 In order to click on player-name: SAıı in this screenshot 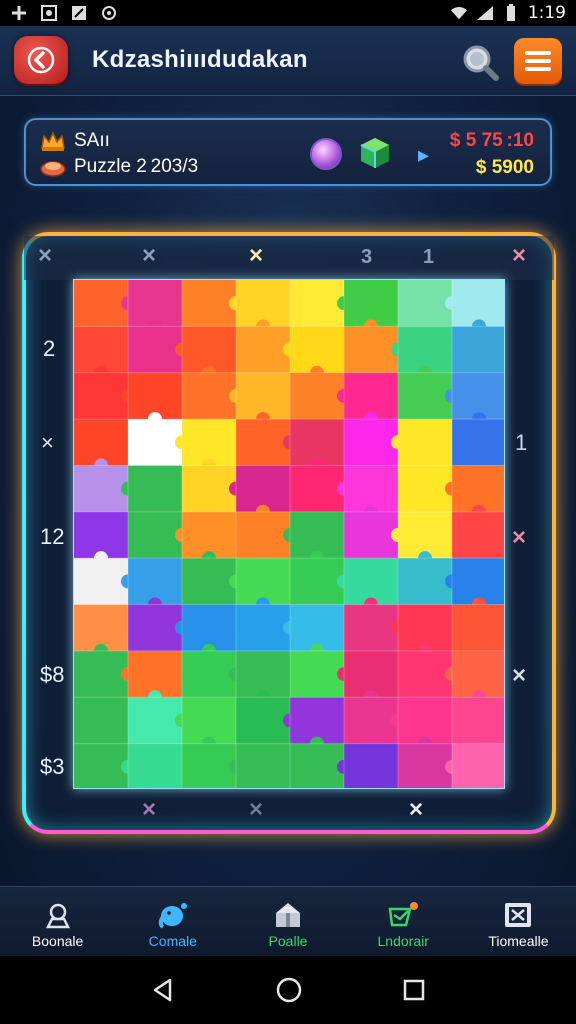, I will do `click(92, 140)`.